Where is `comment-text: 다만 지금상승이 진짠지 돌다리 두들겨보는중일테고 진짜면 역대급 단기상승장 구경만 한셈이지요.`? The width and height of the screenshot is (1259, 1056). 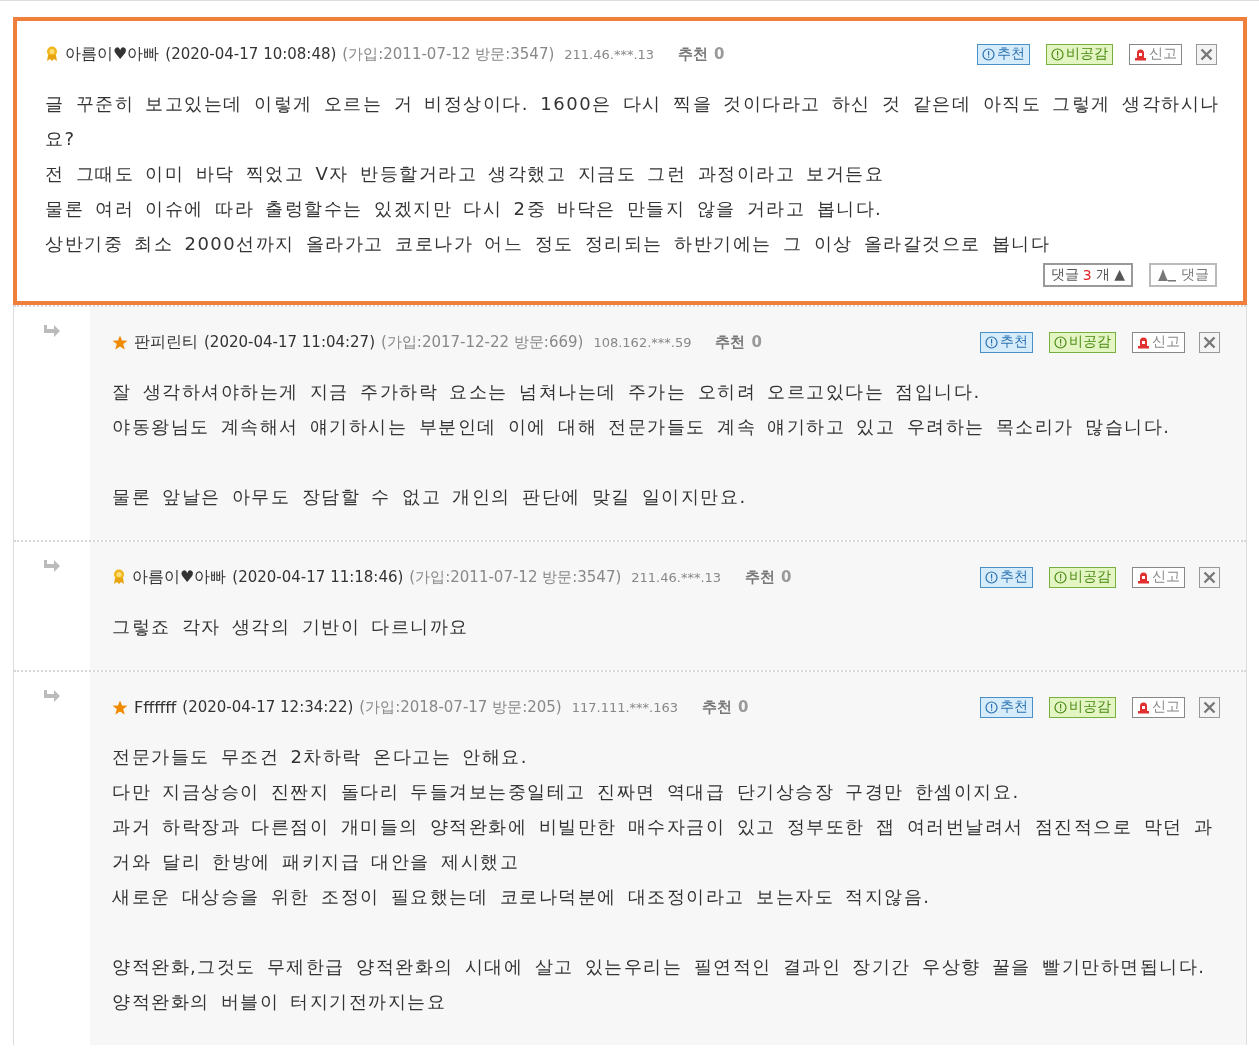 comment-text: 다만 지금상승이 진짠지 돌다리 두들겨보는중일테고 진짜면 역대급 단기상승장 구경만 한셈이지요. is located at coordinates (566, 792).